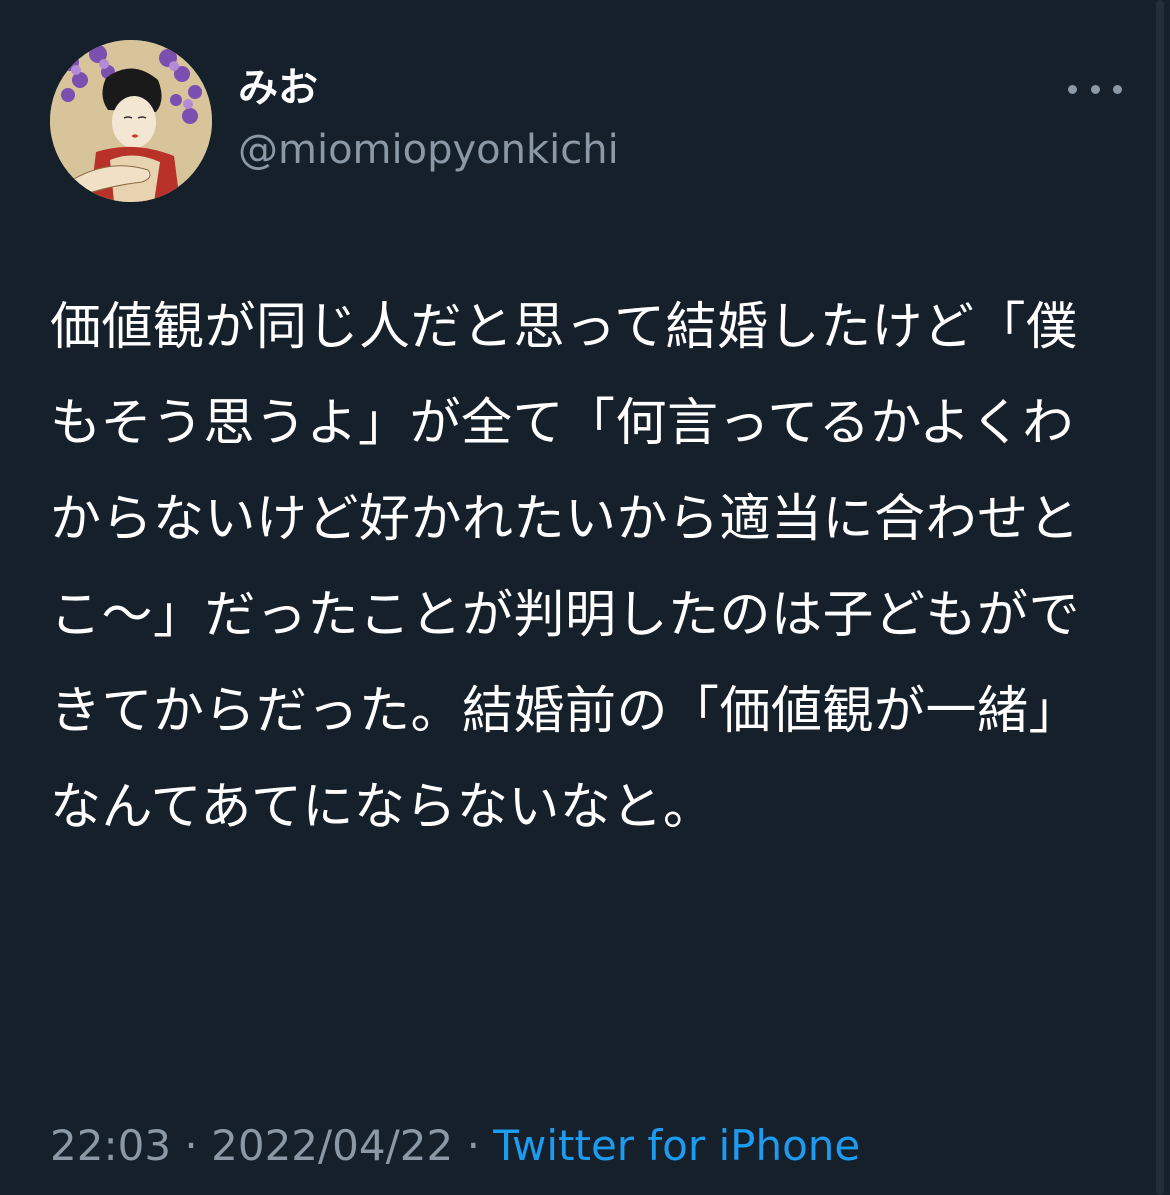 The width and height of the screenshot is (1170, 1195). What do you see at coordinates (278, 88) in the screenshot?
I see `display-name: みお` at bounding box center [278, 88].